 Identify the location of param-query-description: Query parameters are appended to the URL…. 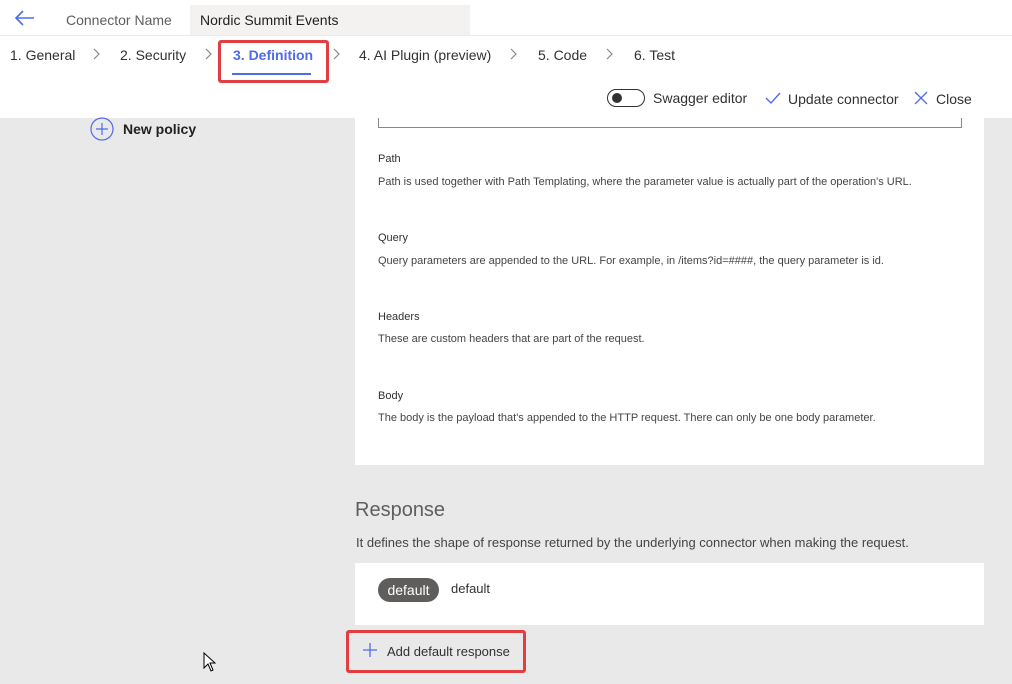
(631, 261).